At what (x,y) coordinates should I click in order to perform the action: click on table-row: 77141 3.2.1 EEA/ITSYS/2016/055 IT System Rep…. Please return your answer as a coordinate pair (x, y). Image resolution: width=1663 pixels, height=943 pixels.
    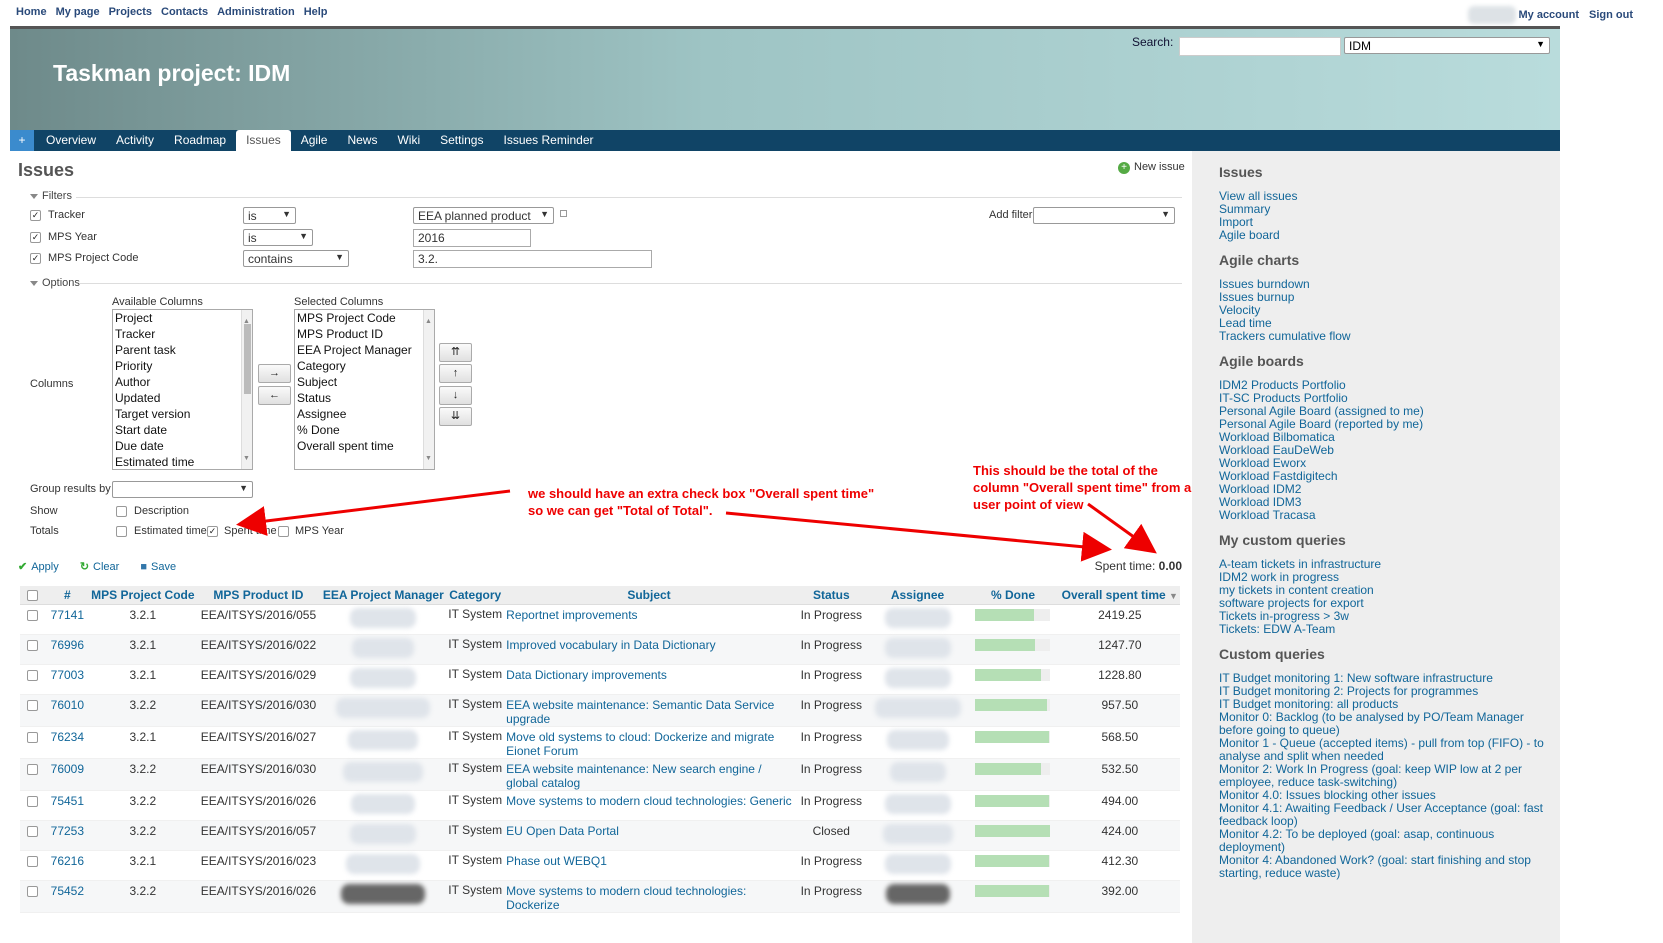
    Looking at the image, I should click on (600, 619).